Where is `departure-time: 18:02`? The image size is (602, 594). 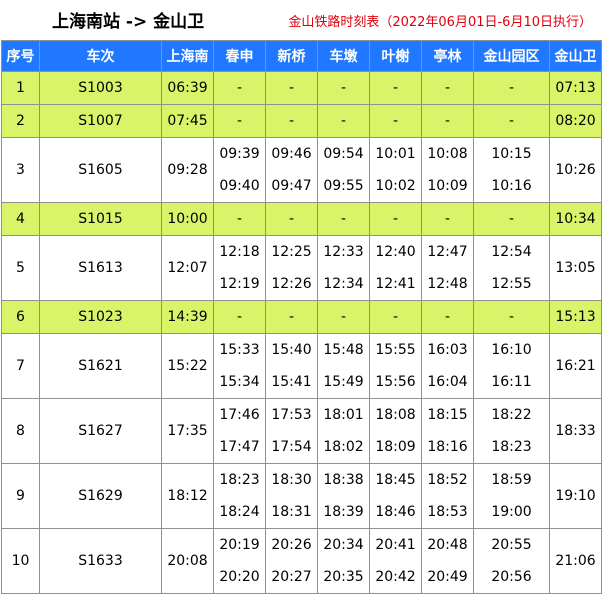 departure-time: 18:02 is located at coordinates (343, 447).